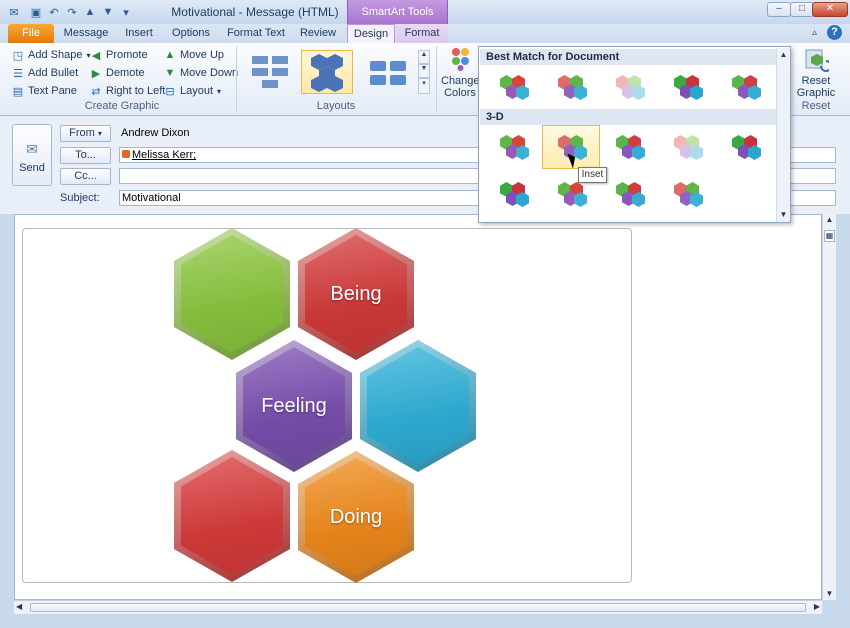 Image resolution: width=850 pixels, height=628 pixels. Describe the element at coordinates (802, 9) in the screenshot. I see `maximize-button: □` at that location.